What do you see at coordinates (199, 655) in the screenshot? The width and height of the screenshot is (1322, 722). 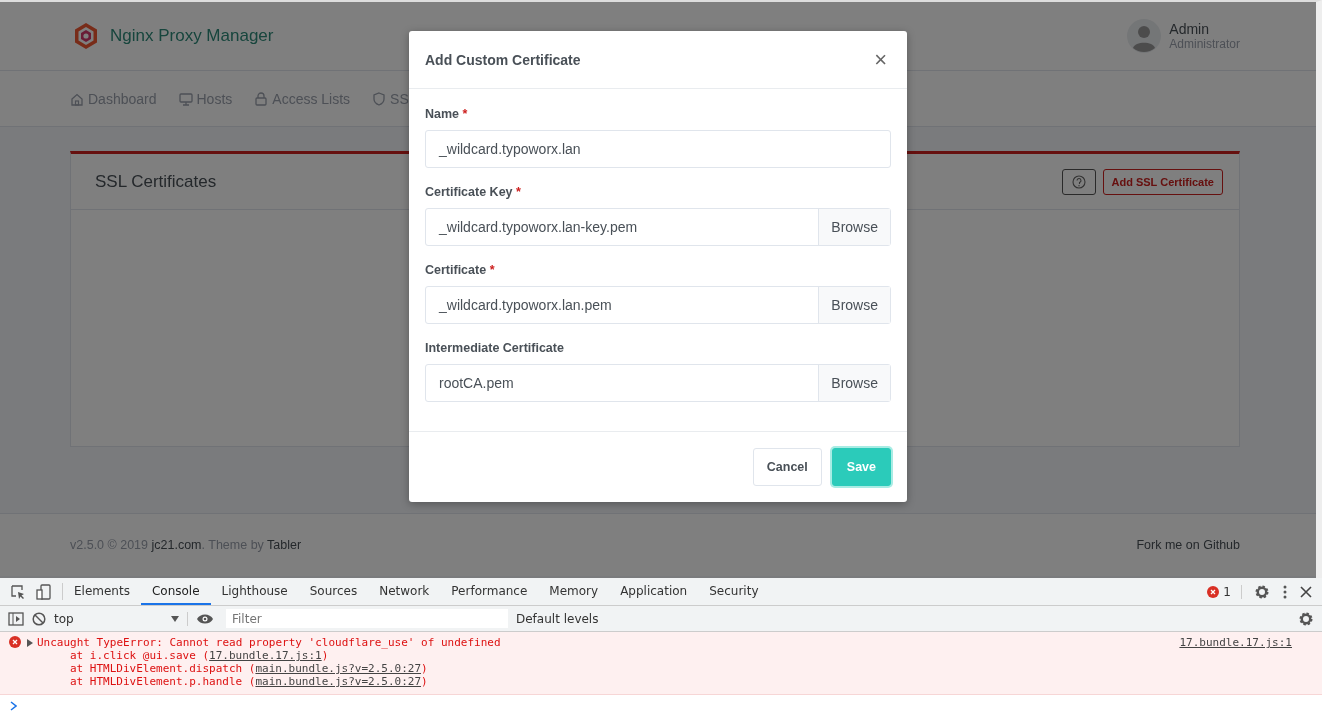 I see `stack-line: at i.click @ui.save (17.bundle.17.js:1)` at bounding box center [199, 655].